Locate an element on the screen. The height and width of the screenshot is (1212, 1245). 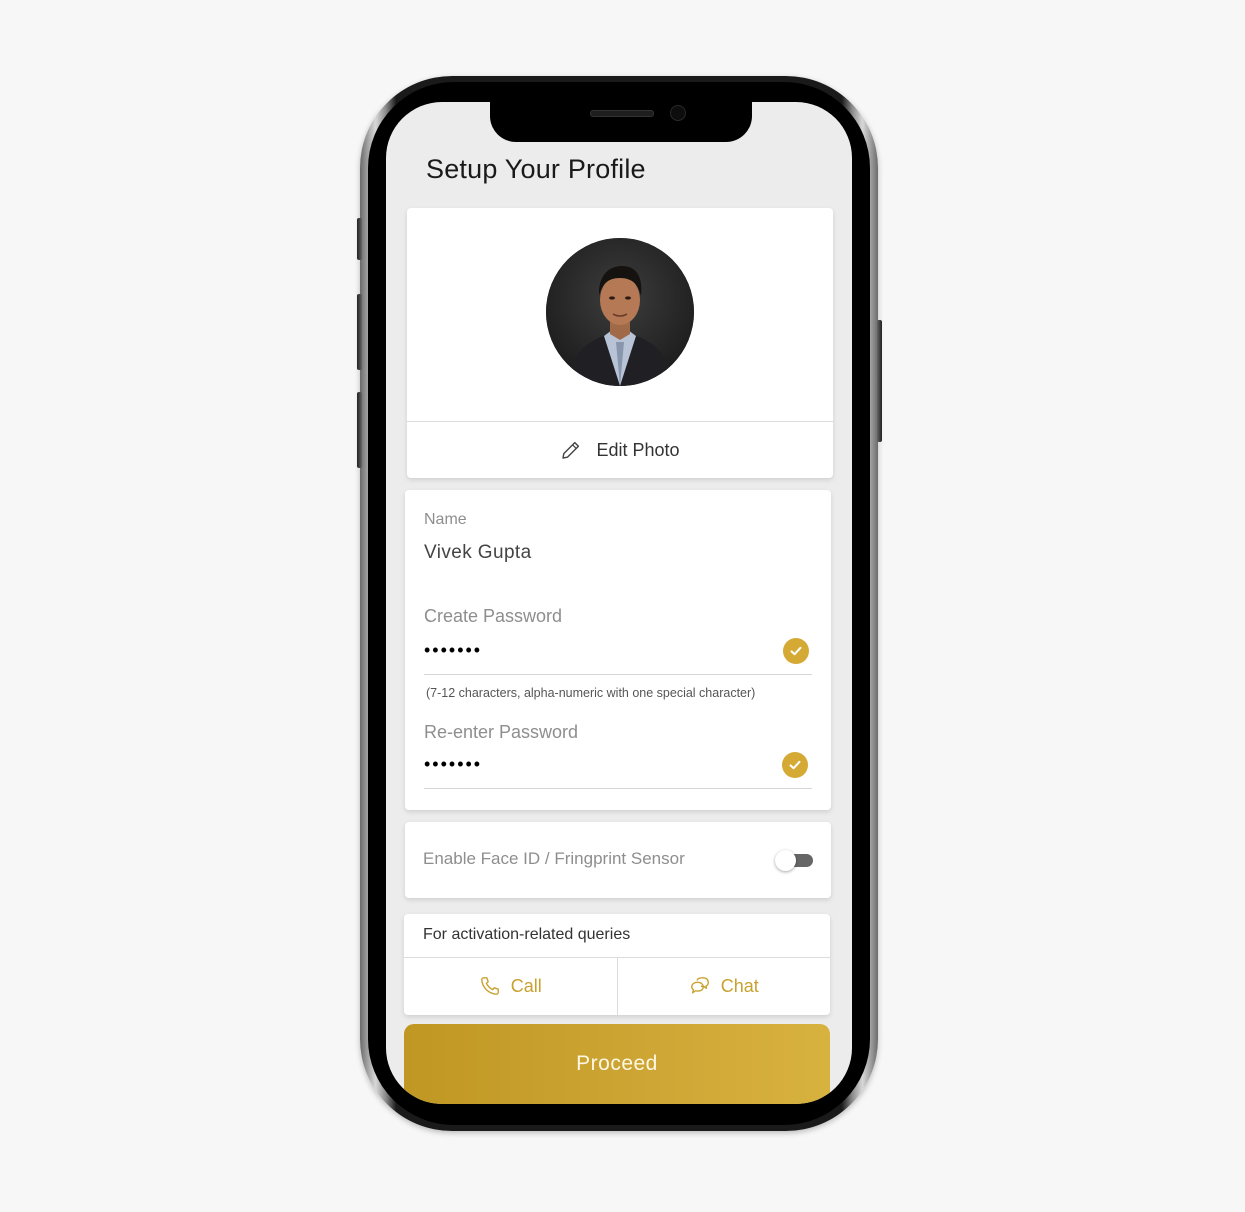
biometric-label: Enable Face ID / Fringprint Sensor is located at coordinates (554, 858).